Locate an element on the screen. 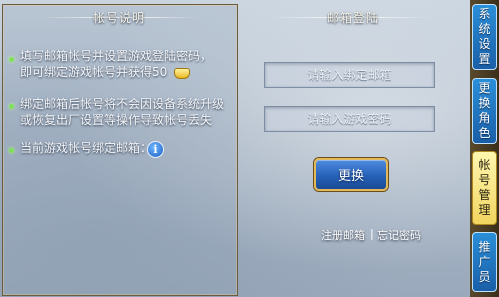 The height and width of the screenshot is (297, 499). password-field is located at coordinates (349, 119).